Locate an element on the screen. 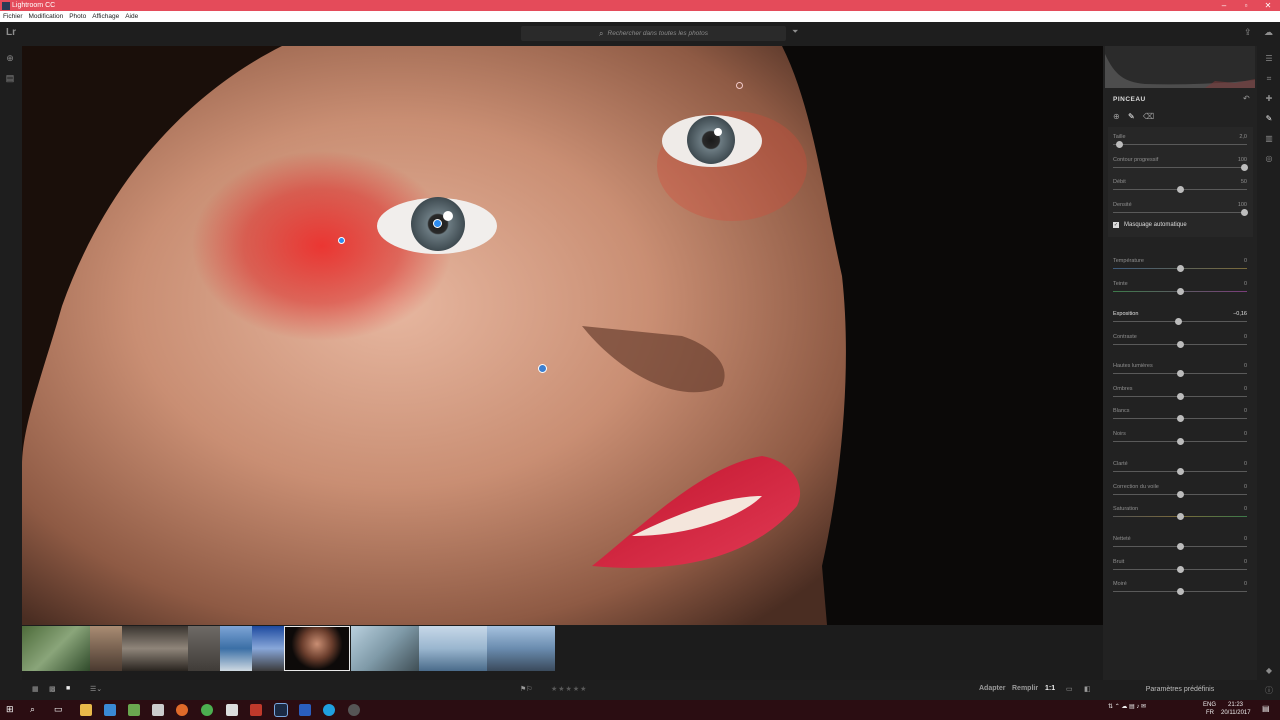 This screenshot has height=720, width=1280. search-icon: ⌕ is located at coordinates (36, 710).